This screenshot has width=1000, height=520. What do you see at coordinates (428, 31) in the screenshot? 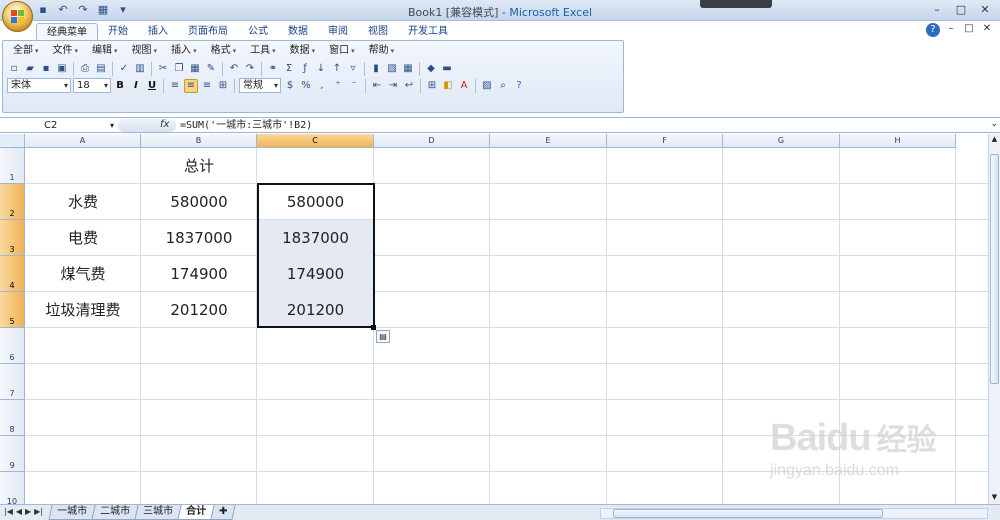
I see `ribbon-tab: 开发工具` at bounding box center [428, 31].